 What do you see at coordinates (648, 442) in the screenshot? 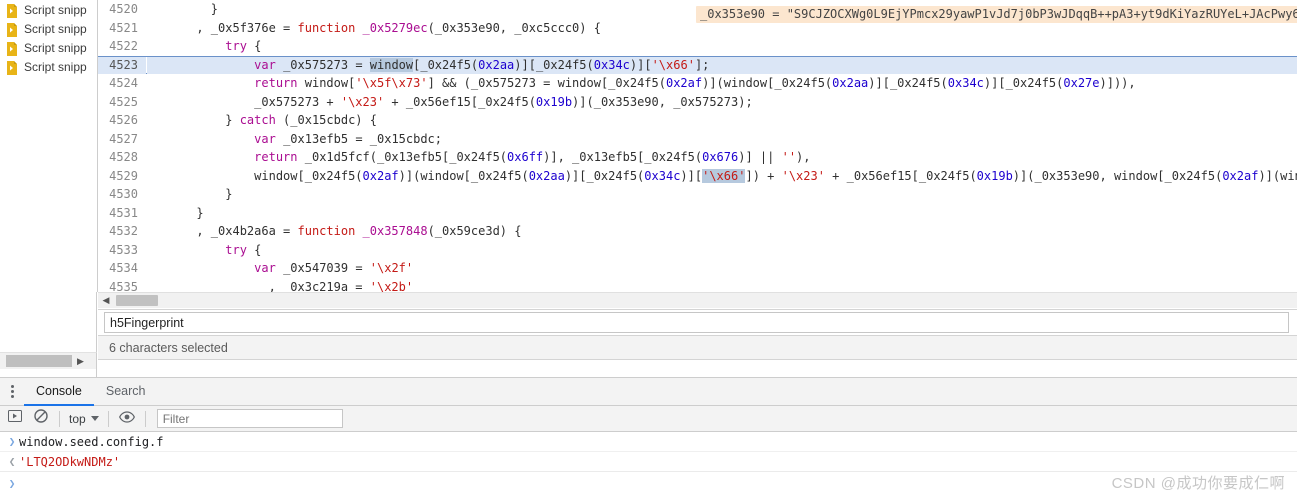
I see `console-input-message: ❯ window.seed.config.f` at bounding box center [648, 442].